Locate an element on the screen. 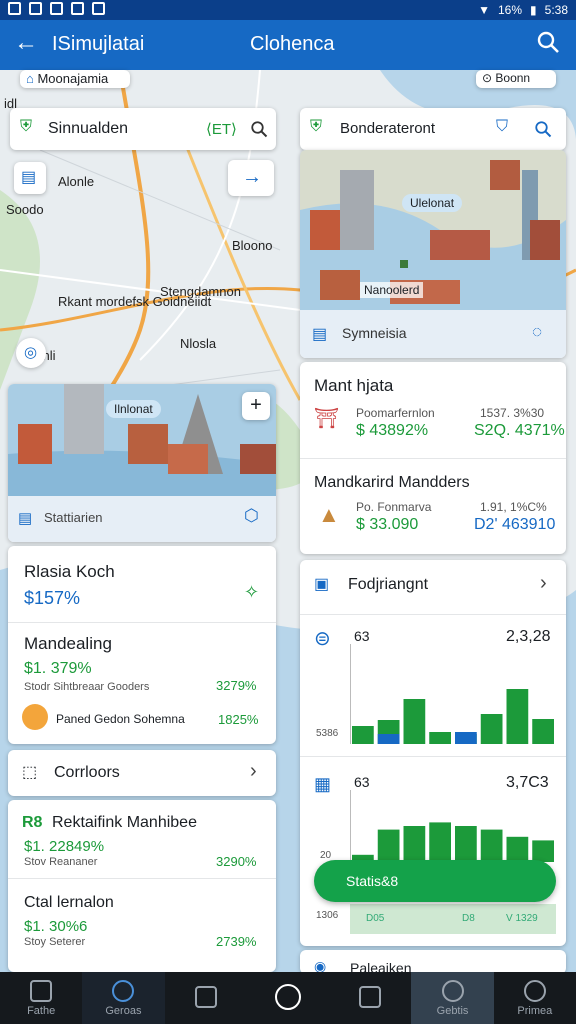 Image resolution: width=576 pixels, height=1024 pixels. card-sub: Stoy Seterer is located at coordinates (55, 942).